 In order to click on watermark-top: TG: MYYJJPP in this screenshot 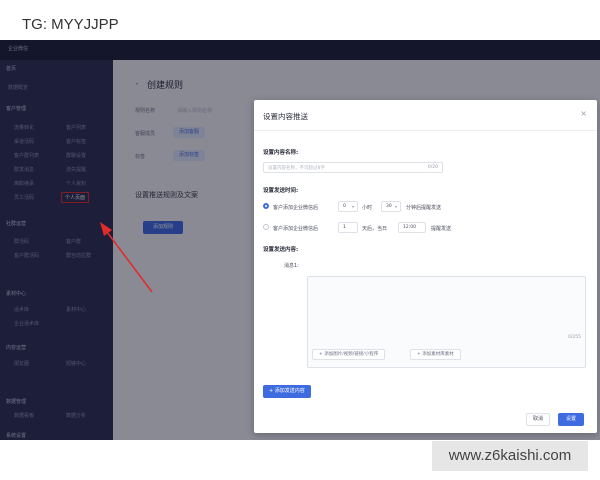, I will do `click(70, 25)`.